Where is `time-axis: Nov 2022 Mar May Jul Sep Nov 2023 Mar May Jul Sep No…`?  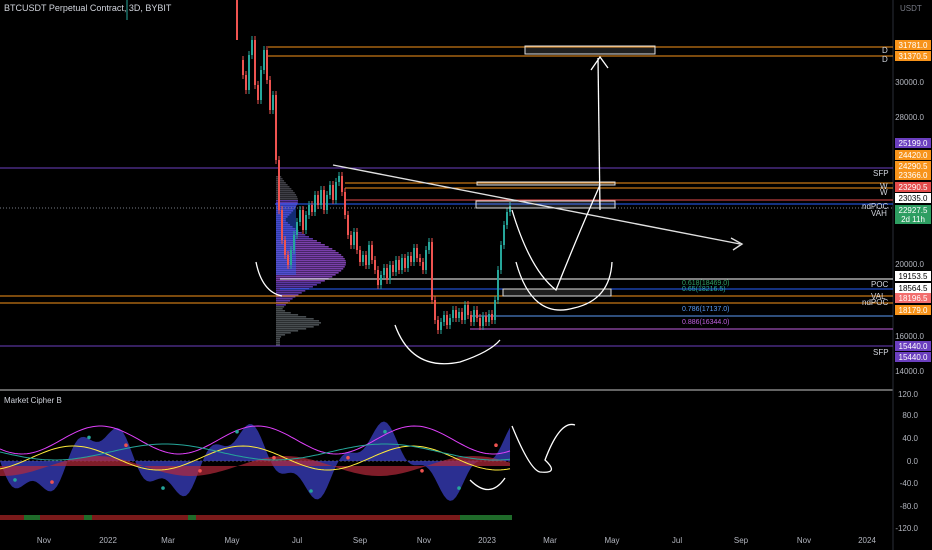 time-axis: Nov 2022 Mar May Jul Sep Nov 2023 Mar May Jul Sep No… is located at coordinates (457, 540).